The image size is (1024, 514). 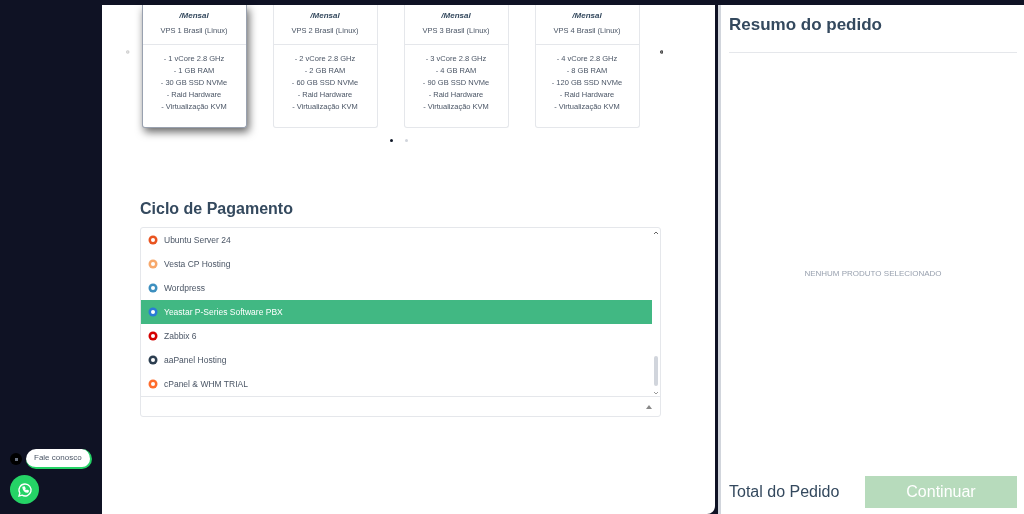 I want to click on option-label: Ubuntu Server 24, so click(x=197, y=240).